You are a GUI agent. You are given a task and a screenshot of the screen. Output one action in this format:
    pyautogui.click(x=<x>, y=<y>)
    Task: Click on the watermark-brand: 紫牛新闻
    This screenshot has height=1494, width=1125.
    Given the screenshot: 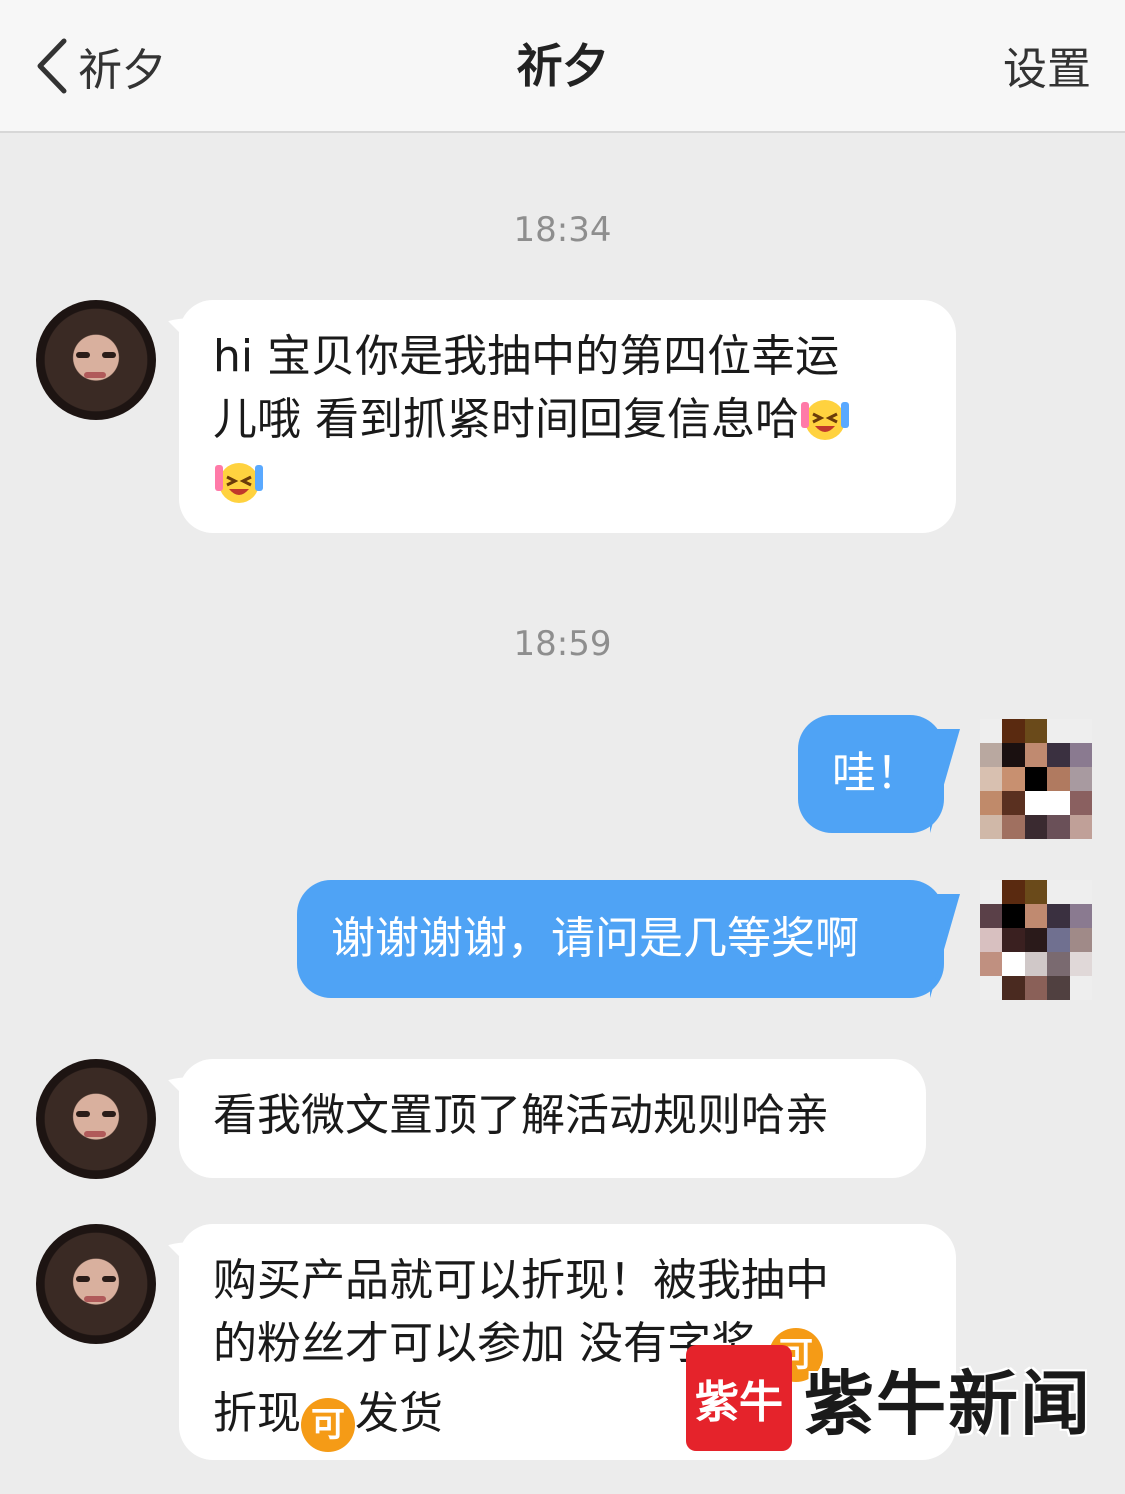 What is the action you would take?
    pyautogui.click(x=948, y=1403)
    